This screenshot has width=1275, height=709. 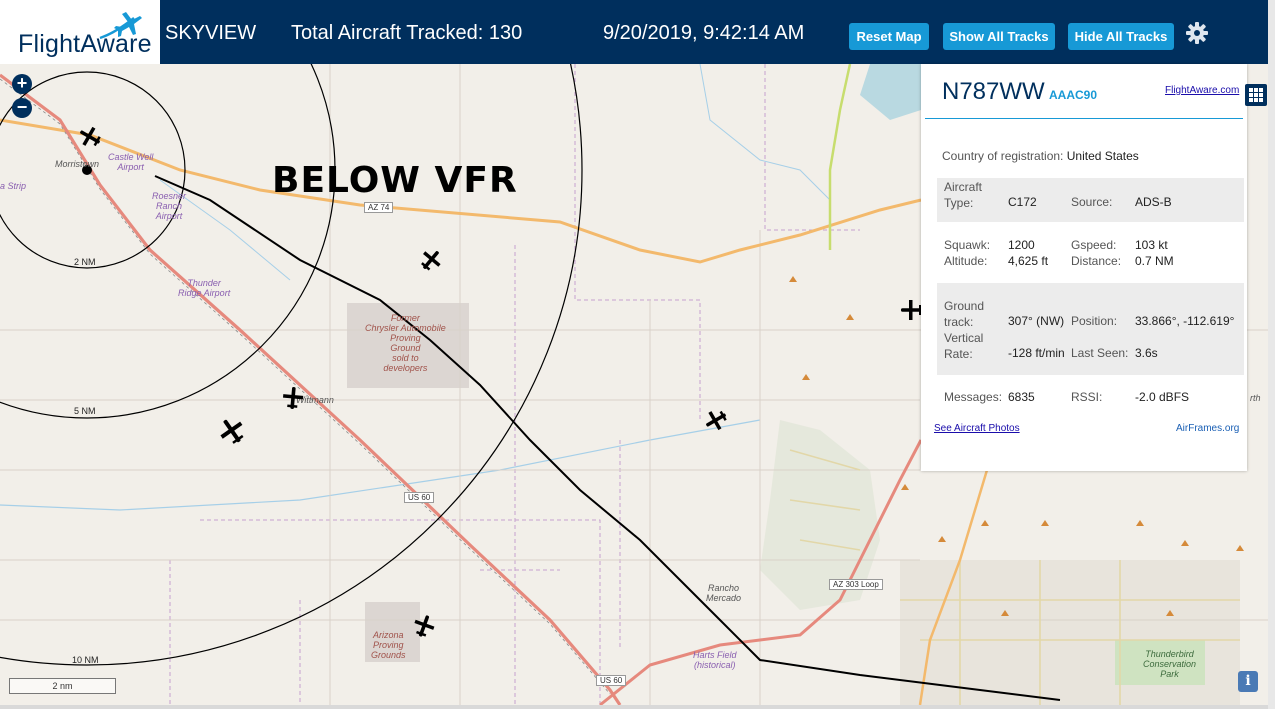 I want to click on panel-divider, so click(x=1084, y=118).